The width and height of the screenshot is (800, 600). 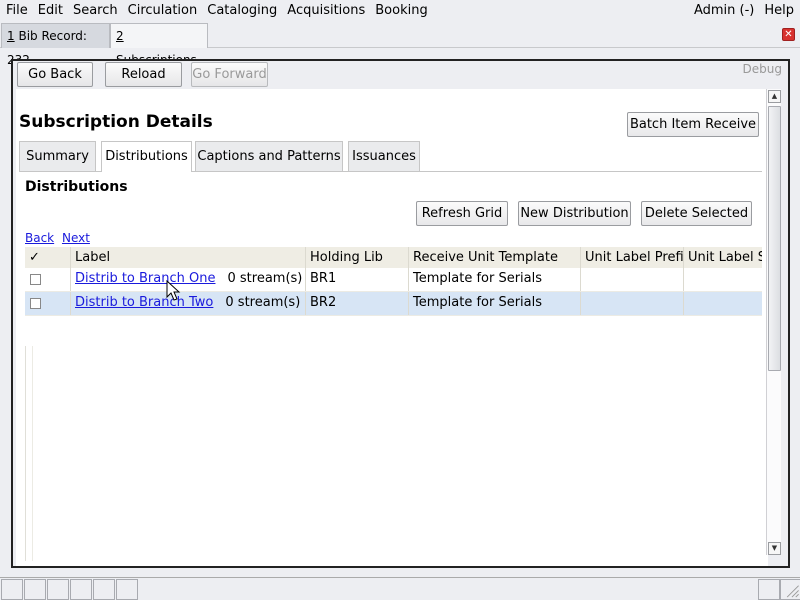 What do you see at coordinates (400, 44) in the screenshot?
I see `app-tab-strip: 1 Bib Record: 232 2 Subscriptions ✕` at bounding box center [400, 44].